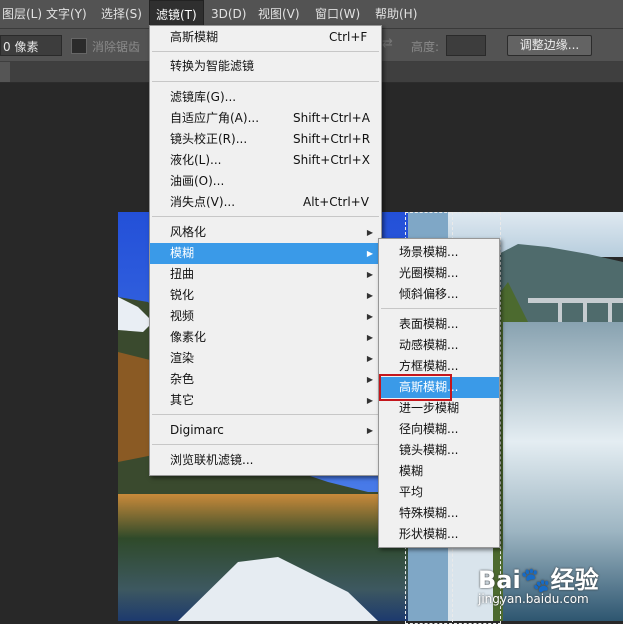  I want to click on menu-window: 窗口(W), so click(337, 14).